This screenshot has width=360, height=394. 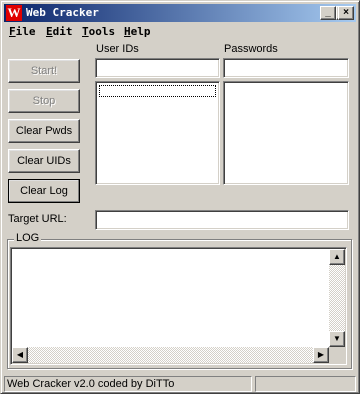 I want to click on menu-tools: Tools, so click(x=98, y=31).